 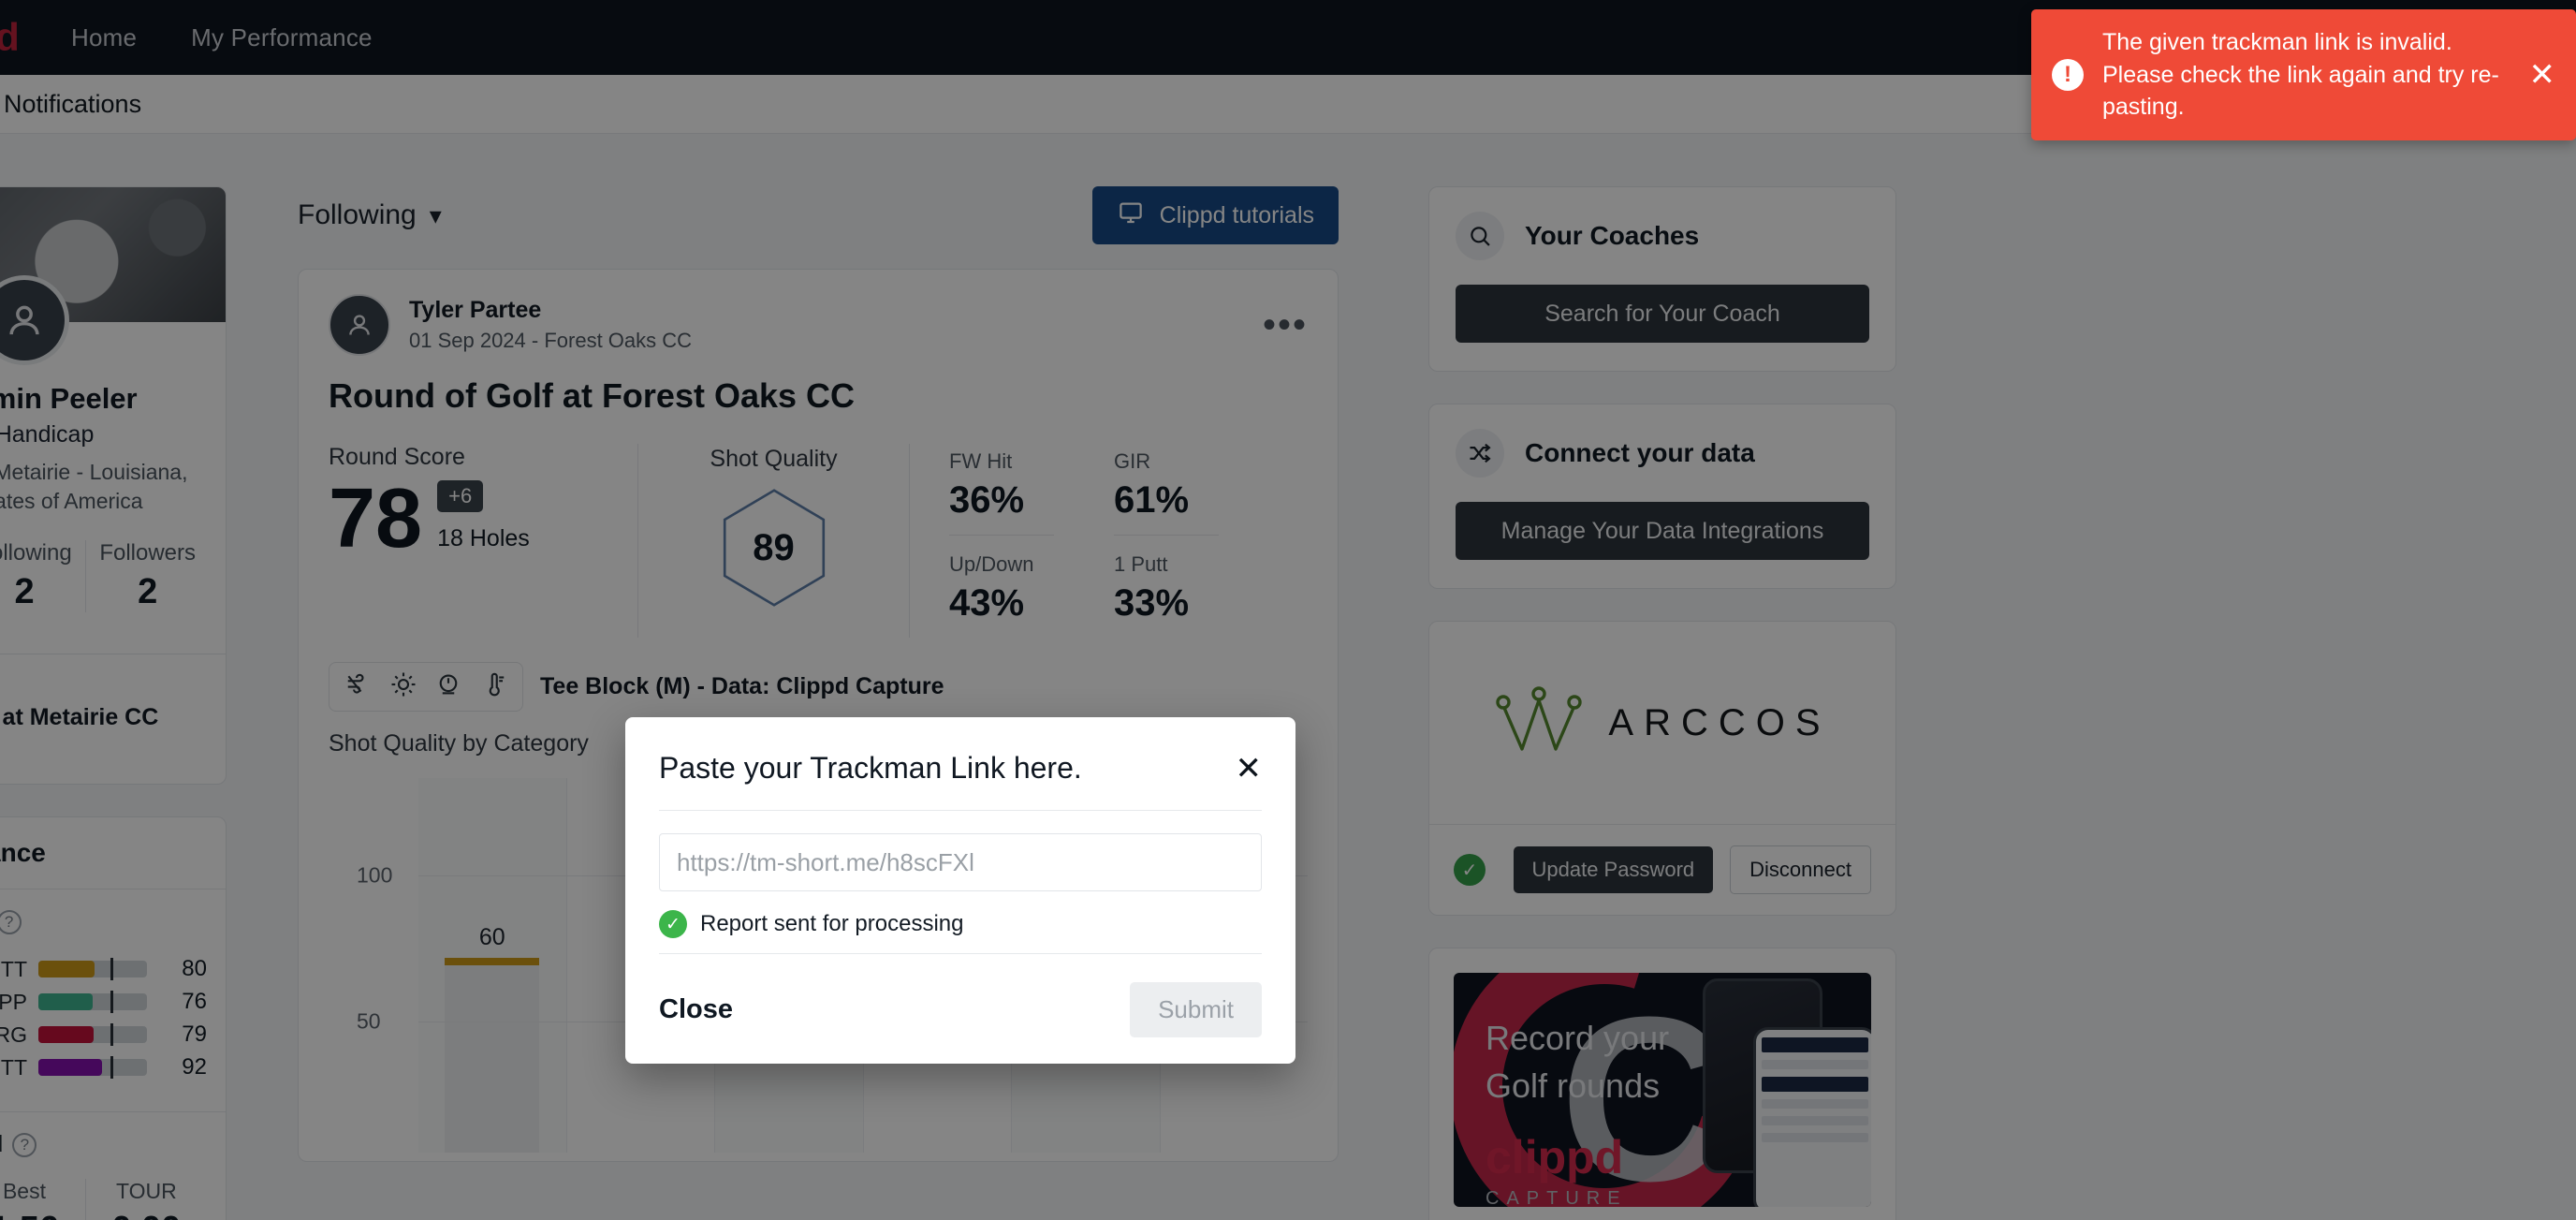 I want to click on trackman-link-input: https://tm-short.me/h8scFXl, so click(x=961, y=862).